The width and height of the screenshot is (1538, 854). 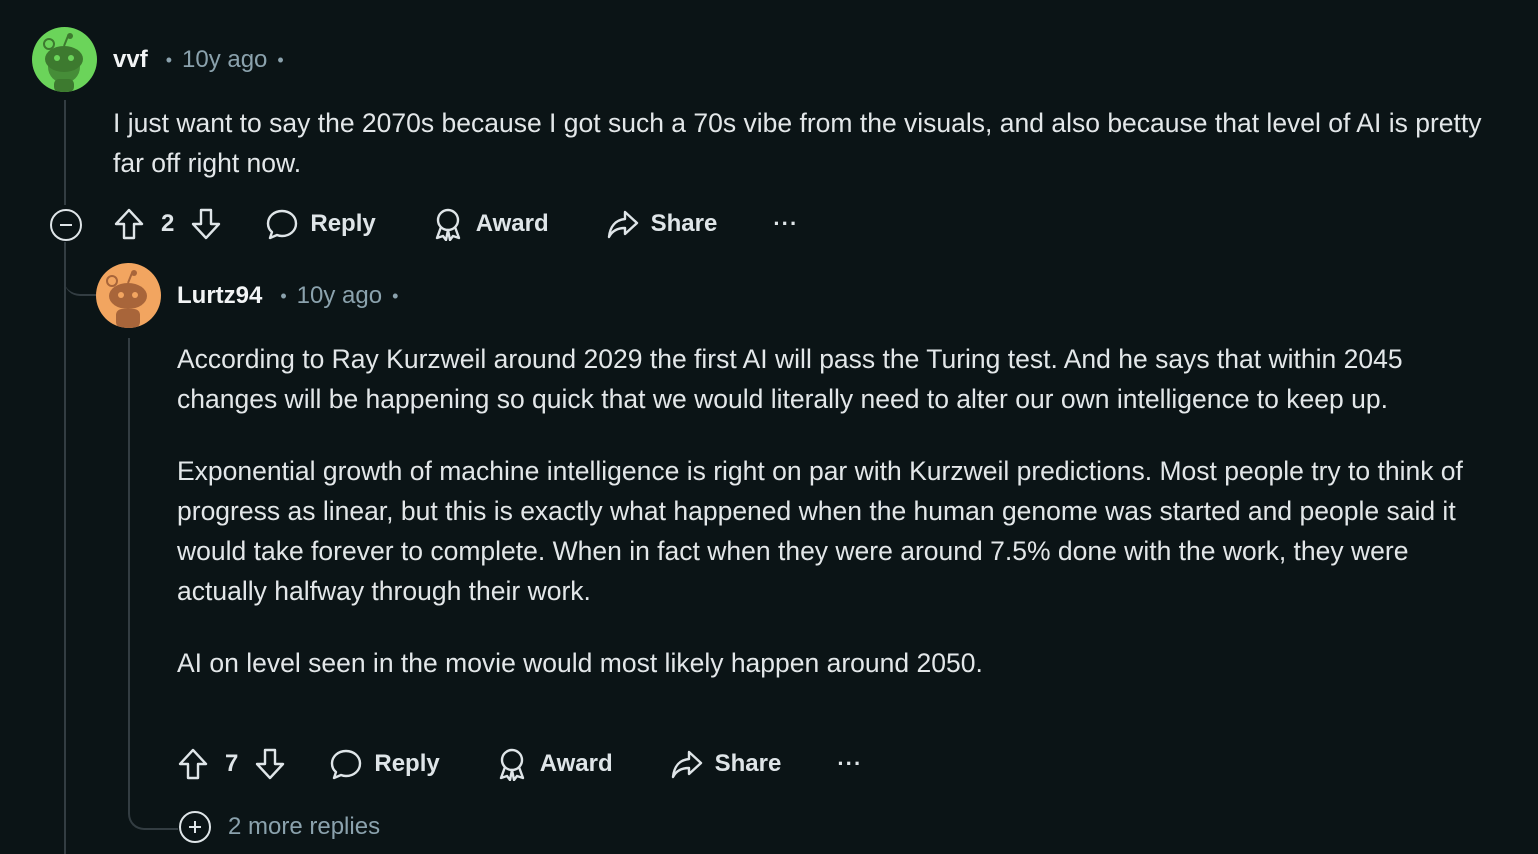 I want to click on thread-line-reply, so click(x=129, y=573).